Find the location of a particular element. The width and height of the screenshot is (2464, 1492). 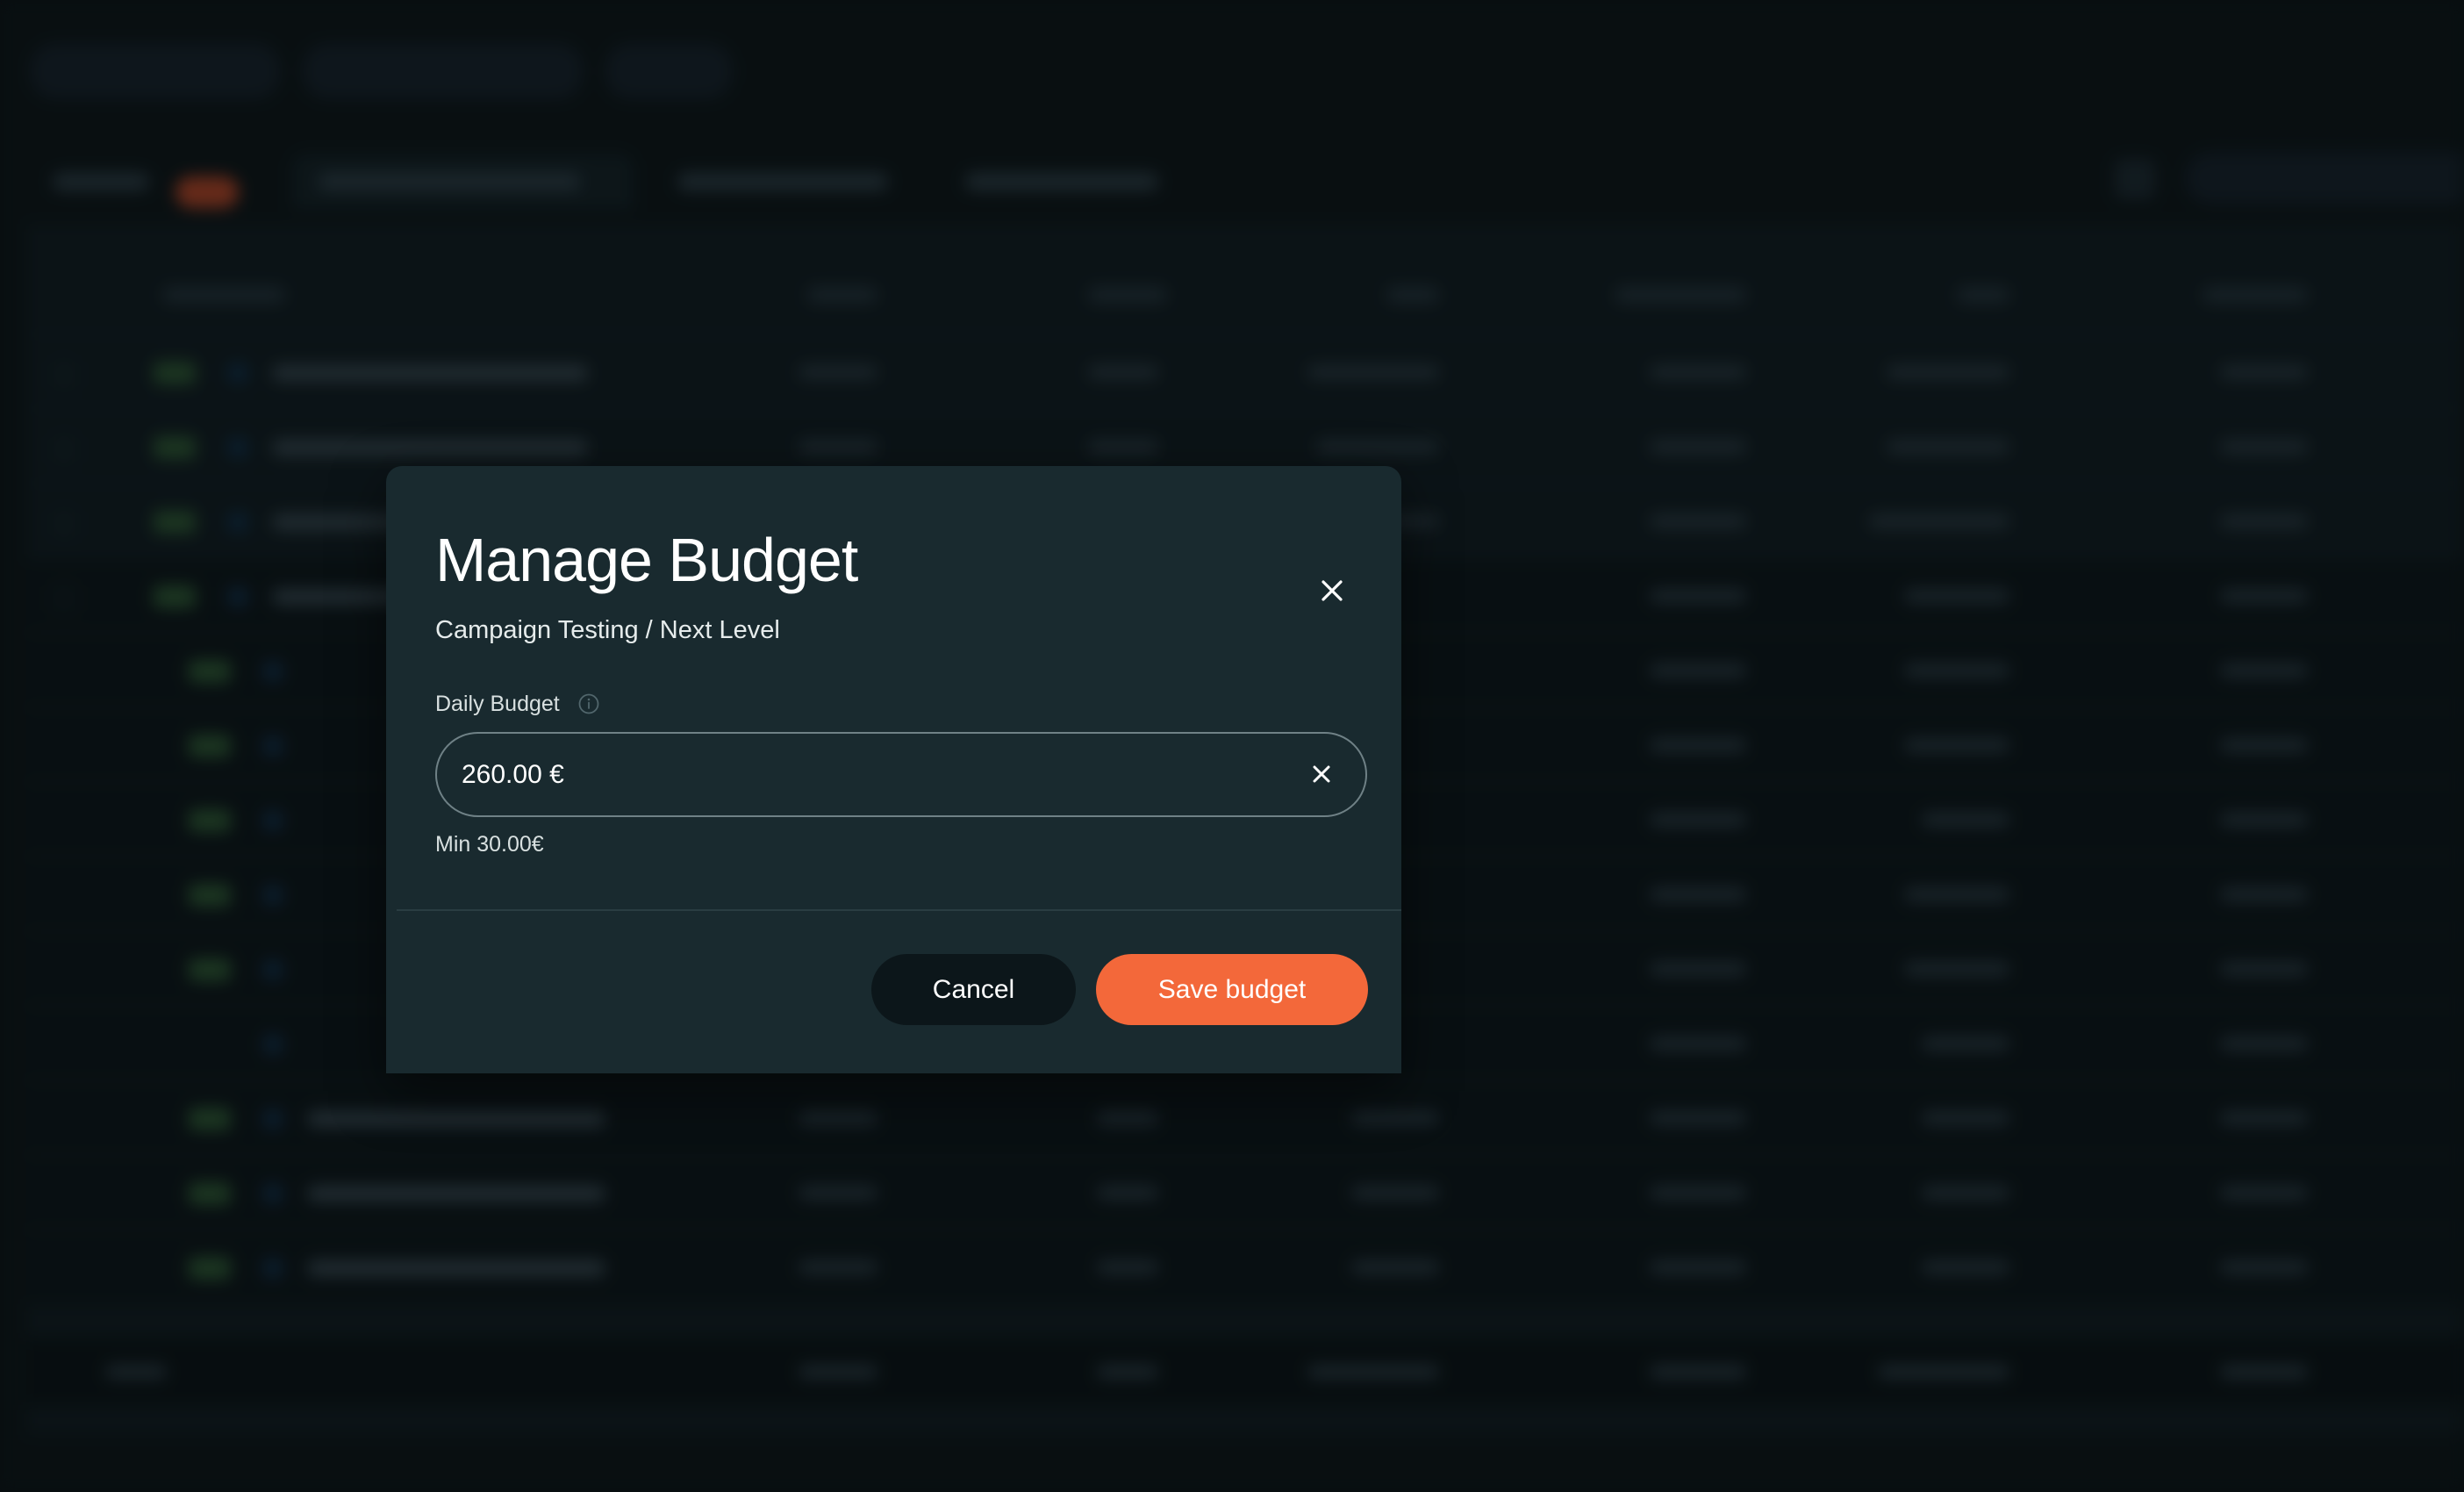

close-button is located at coordinates (1332, 591).